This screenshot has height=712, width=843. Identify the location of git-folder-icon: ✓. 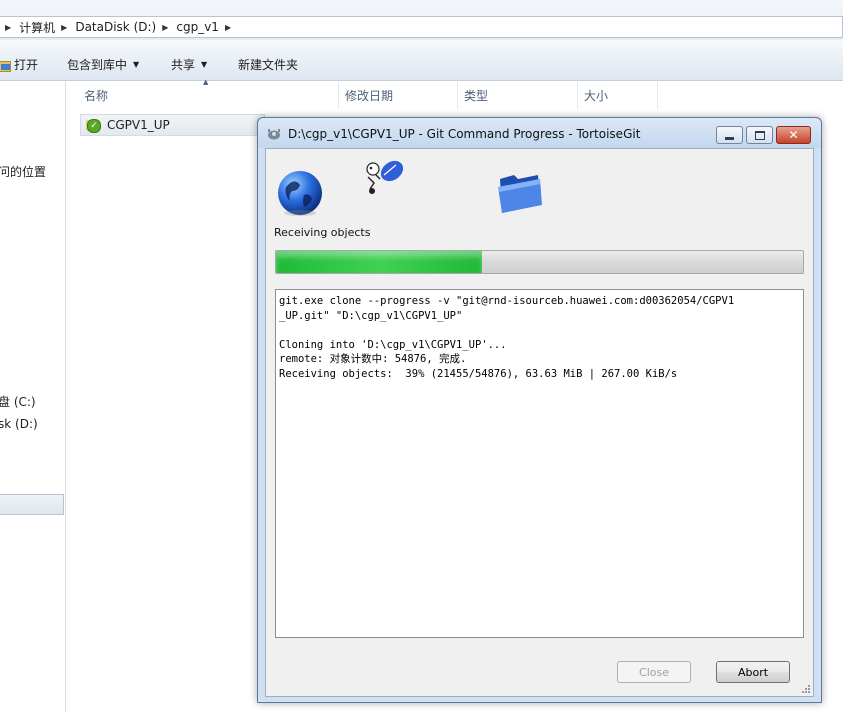
(93, 125).